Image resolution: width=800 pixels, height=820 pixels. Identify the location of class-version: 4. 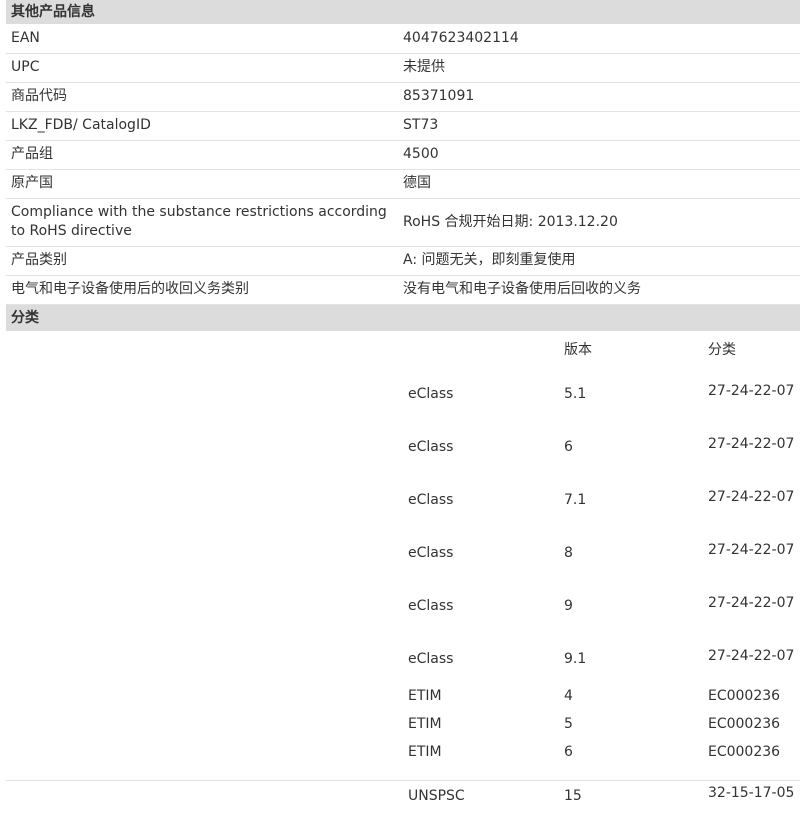
(568, 696).